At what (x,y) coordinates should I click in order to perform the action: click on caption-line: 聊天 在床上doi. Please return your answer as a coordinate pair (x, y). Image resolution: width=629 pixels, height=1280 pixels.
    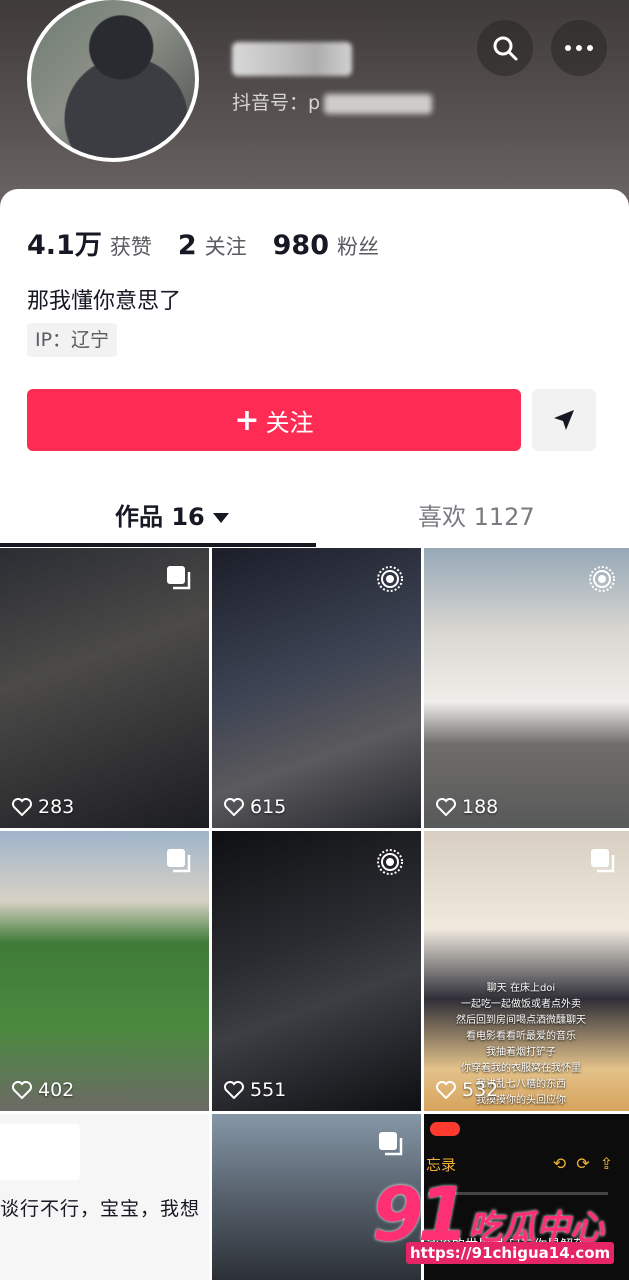
    Looking at the image, I should click on (521, 988).